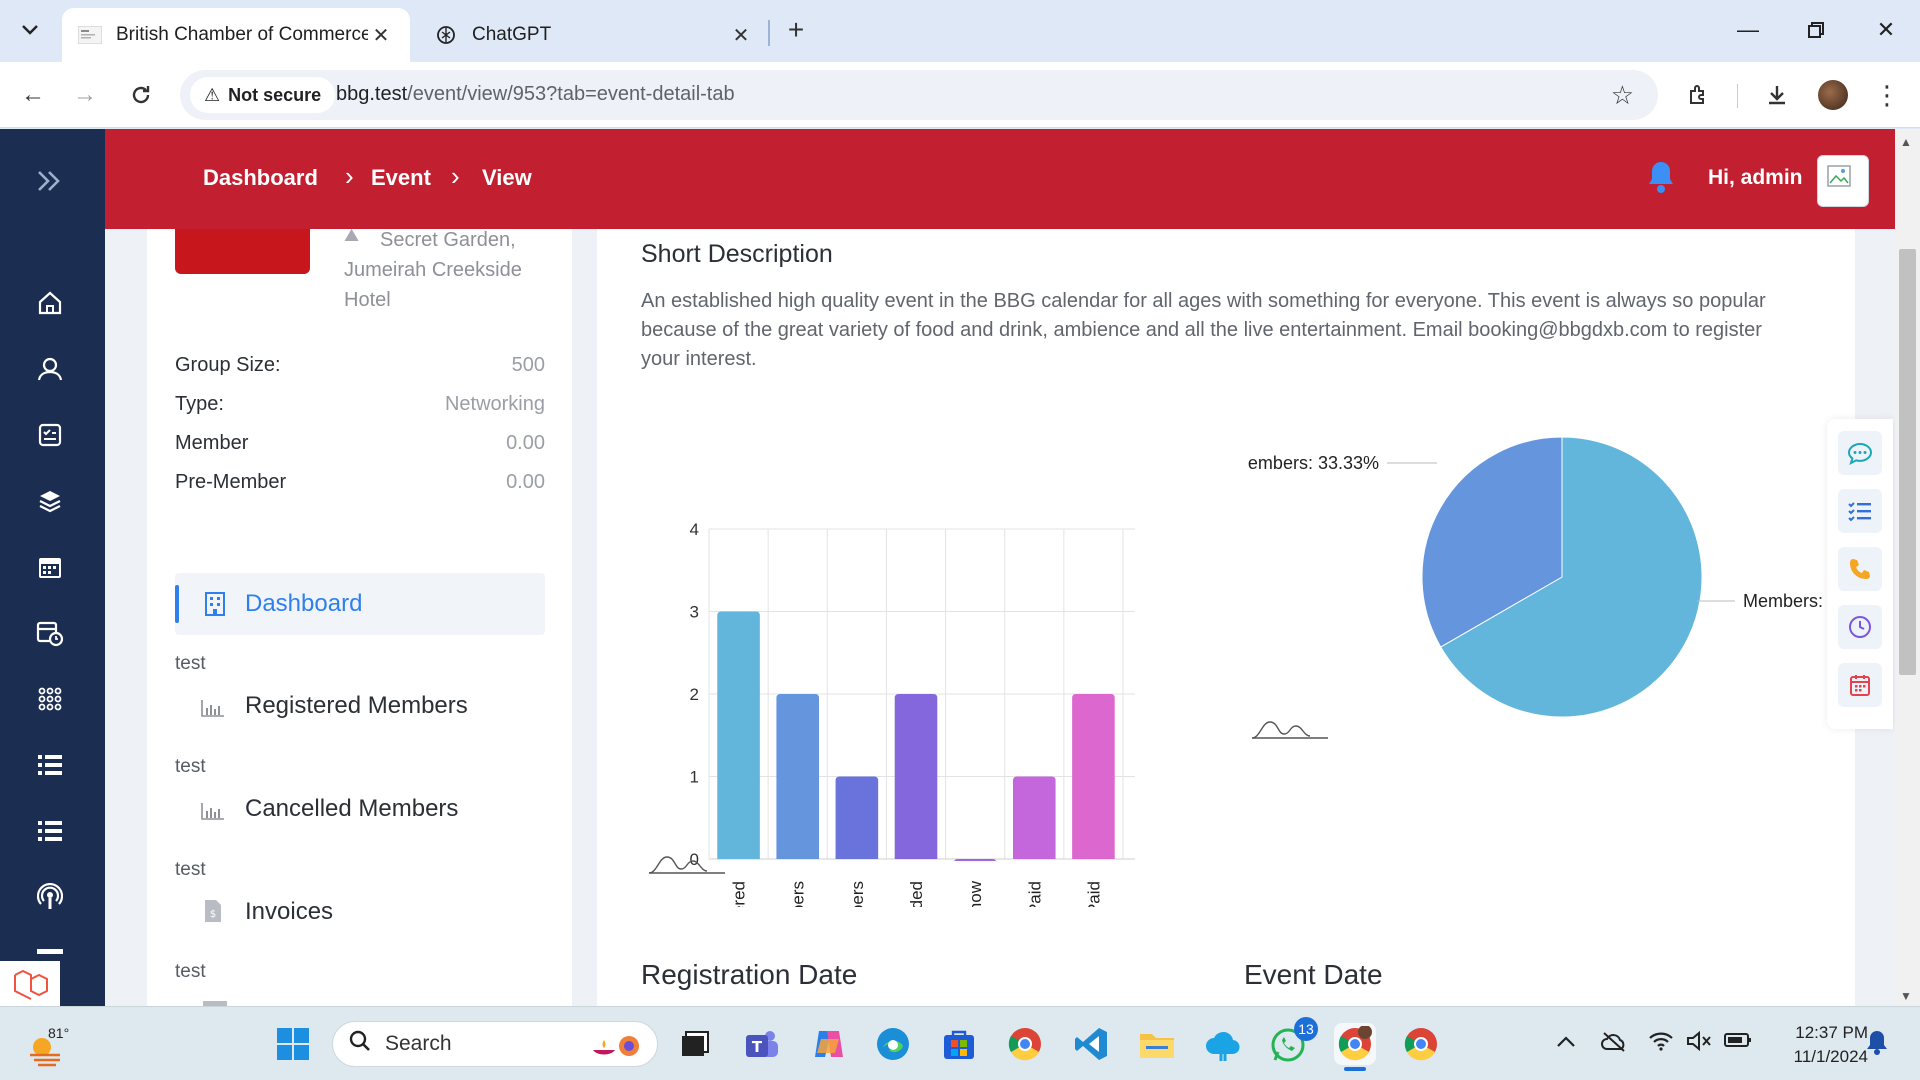 The image size is (1920, 1080). Describe the element at coordinates (263, 95) in the screenshot. I see `site-security-chip: ⚠ Not secure` at that location.